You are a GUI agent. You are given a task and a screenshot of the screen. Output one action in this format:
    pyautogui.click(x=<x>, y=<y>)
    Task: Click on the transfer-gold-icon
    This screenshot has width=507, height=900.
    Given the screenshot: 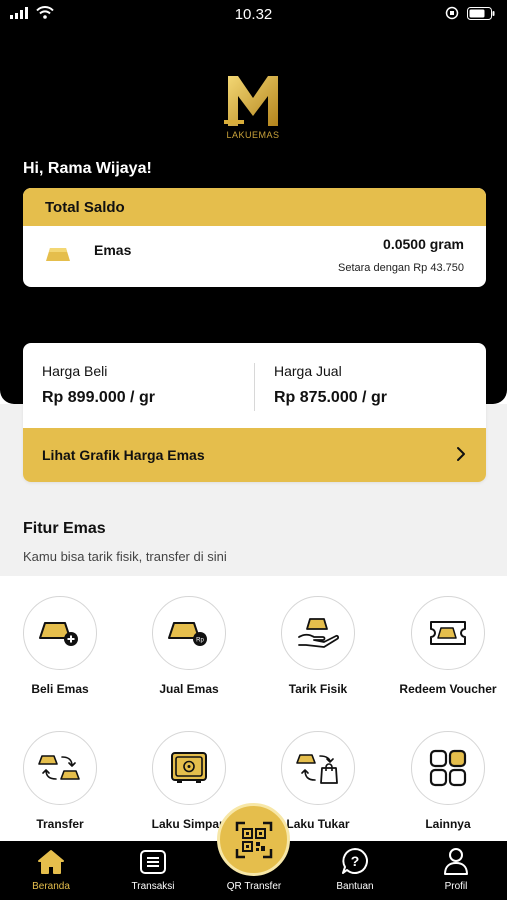 What is the action you would take?
    pyautogui.click(x=59, y=767)
    